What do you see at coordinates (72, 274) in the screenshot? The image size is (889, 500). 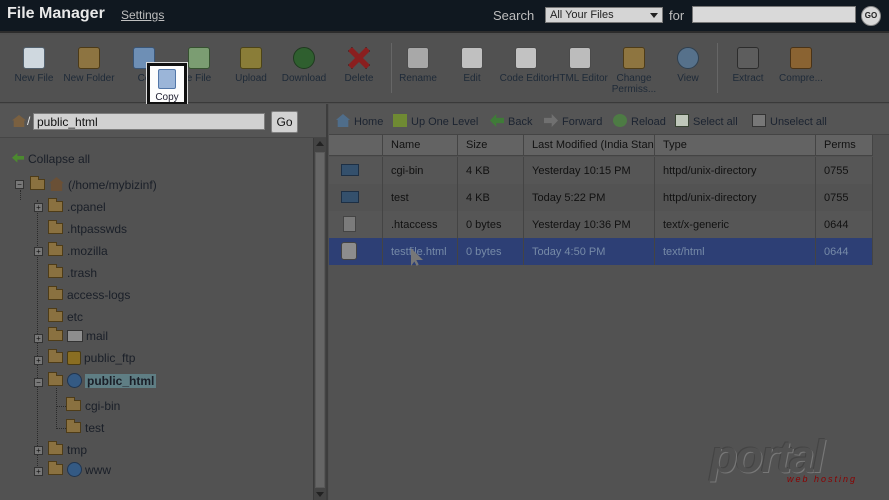 I see `tree-item-trash: .trash` at bounding box center [72, 274].